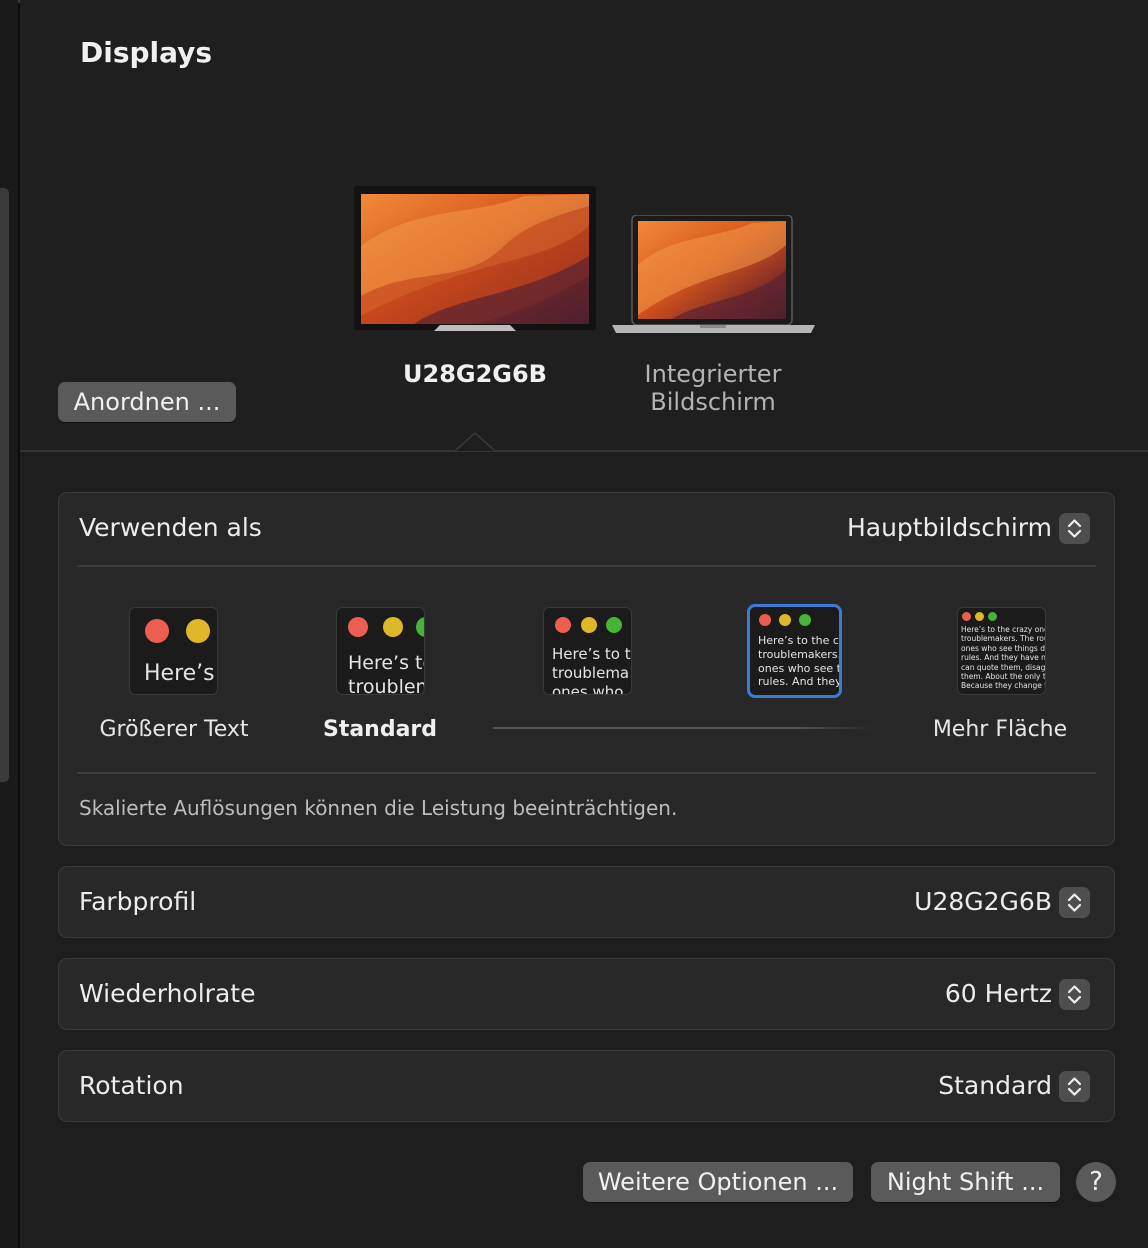  I want to click on refresh-rate-label: Wiederholrate, so click(167, 993).